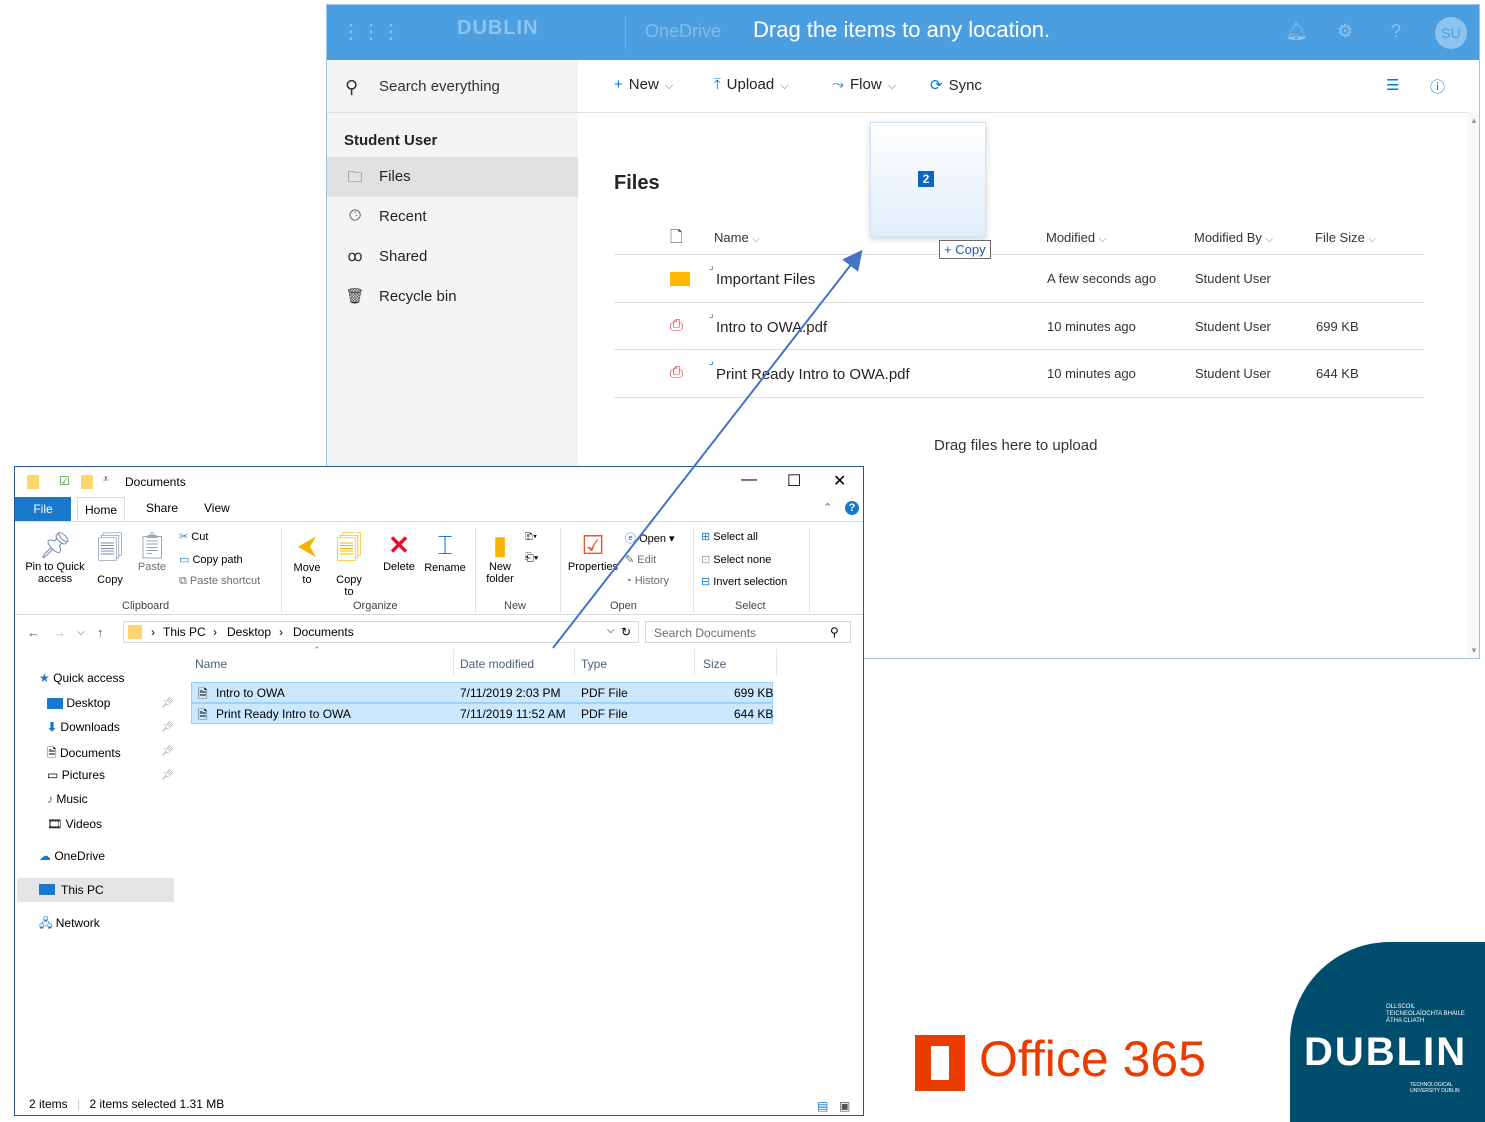  Describe the element at coordinates (452, 217) in the screenshot. I see `nav-item-recent: 🕓︎ Recent` at that location.